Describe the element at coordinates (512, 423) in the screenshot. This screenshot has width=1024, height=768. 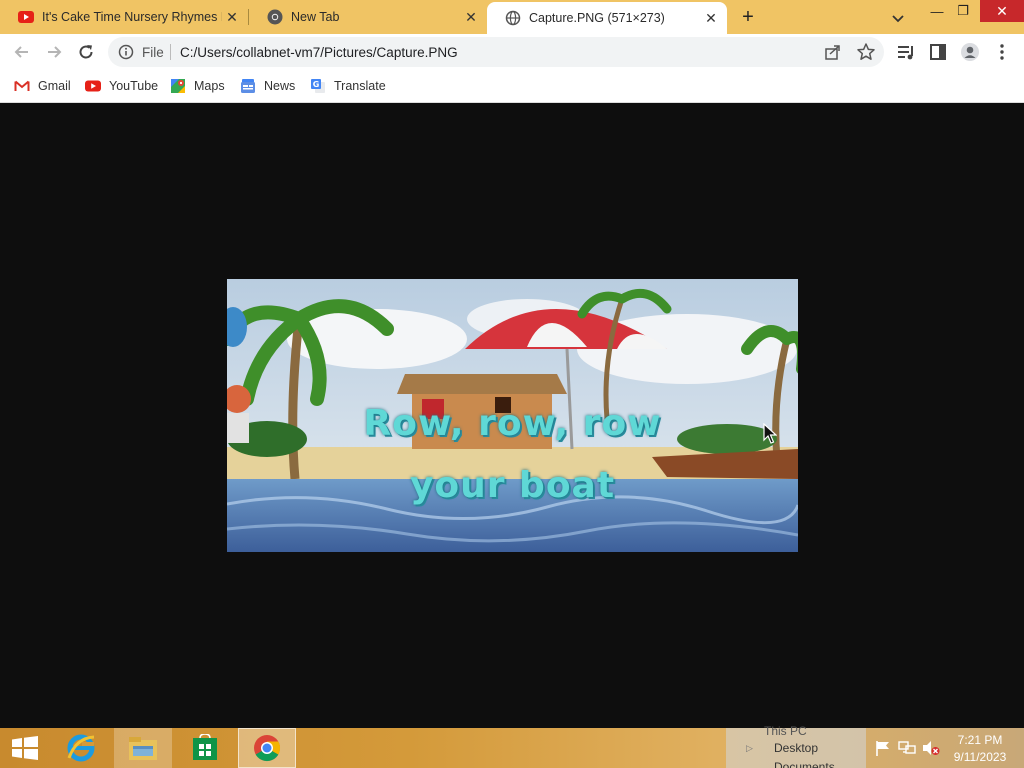
I see `lyric-caption-line-1: Row, row, row` at that location.